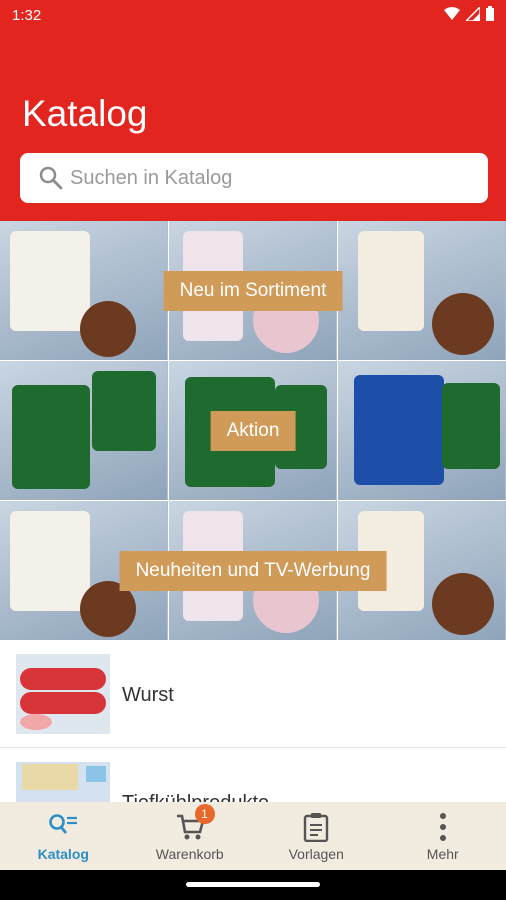 Image resolution: width=506 pixels, height=900 pixels. Describe the element at coordinates (270, 178) in the screenshot. I see `search-input` at that location.